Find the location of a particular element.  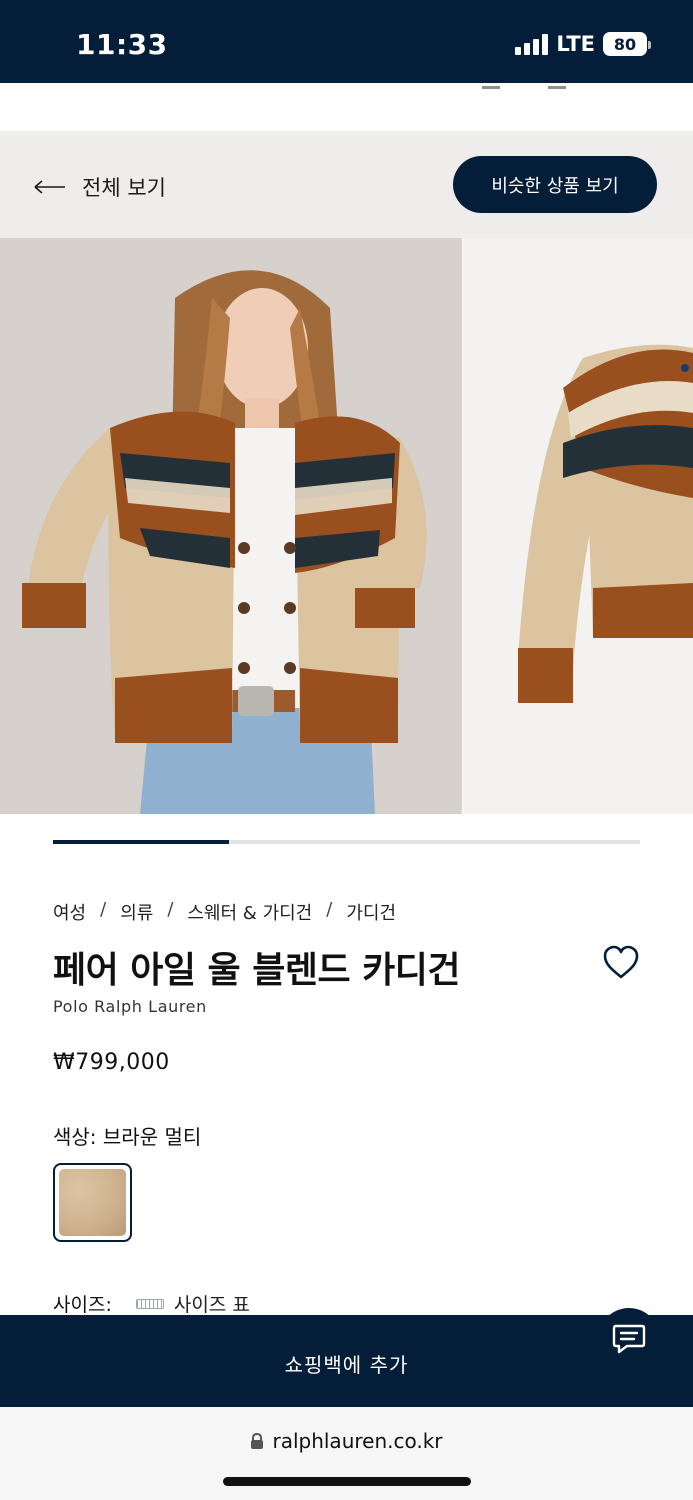

home-indicator is located at coordinates (347, 1481).